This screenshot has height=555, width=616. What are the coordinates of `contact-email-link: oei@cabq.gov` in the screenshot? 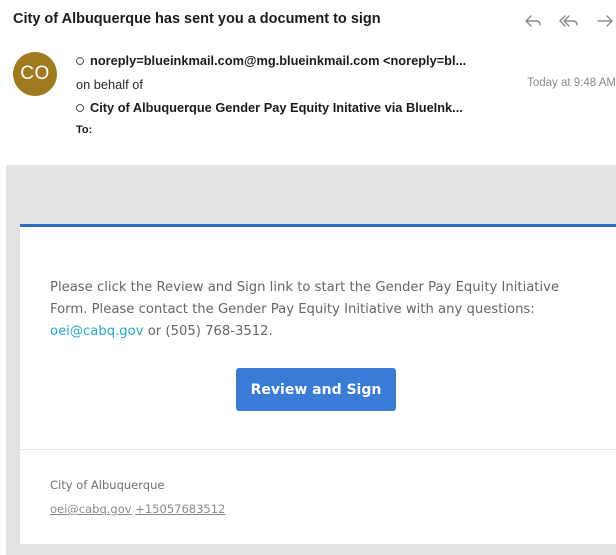 It's located at (97, 331).